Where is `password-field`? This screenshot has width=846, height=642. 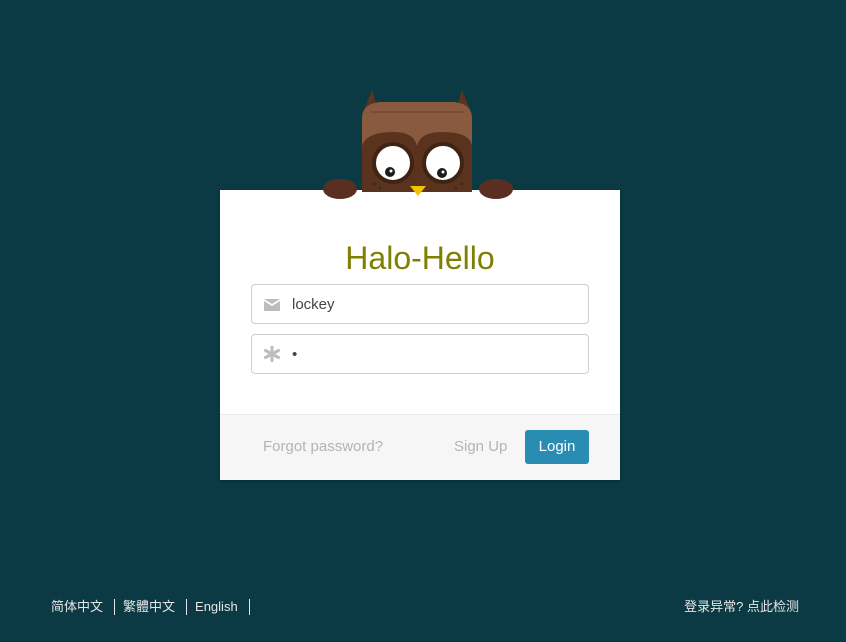
password-field is located at coordinates (420, 354).